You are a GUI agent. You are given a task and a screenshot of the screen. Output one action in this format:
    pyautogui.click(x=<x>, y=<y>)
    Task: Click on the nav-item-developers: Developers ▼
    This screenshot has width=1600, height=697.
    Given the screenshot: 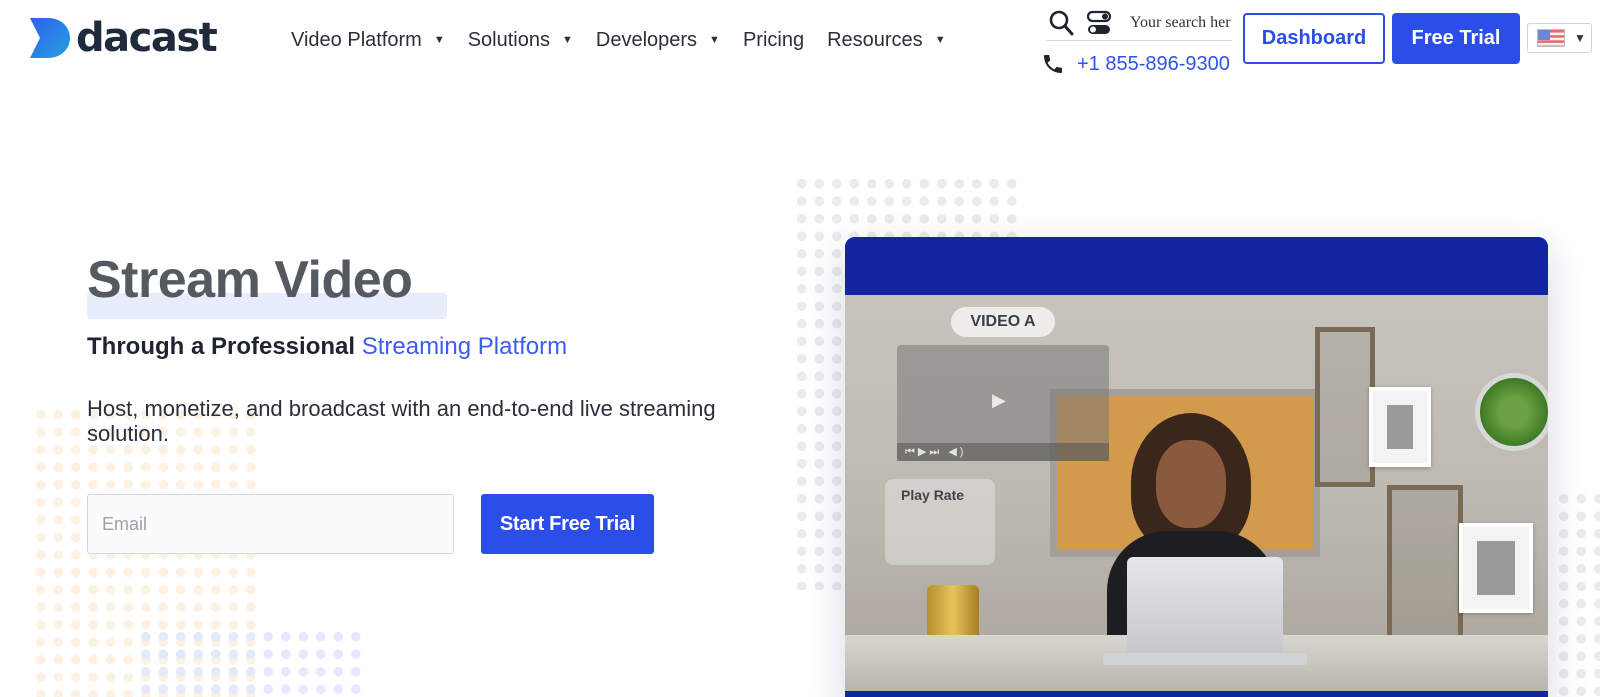 What is the action you would take?
    pyautogui.click(x=658, y=40)
    